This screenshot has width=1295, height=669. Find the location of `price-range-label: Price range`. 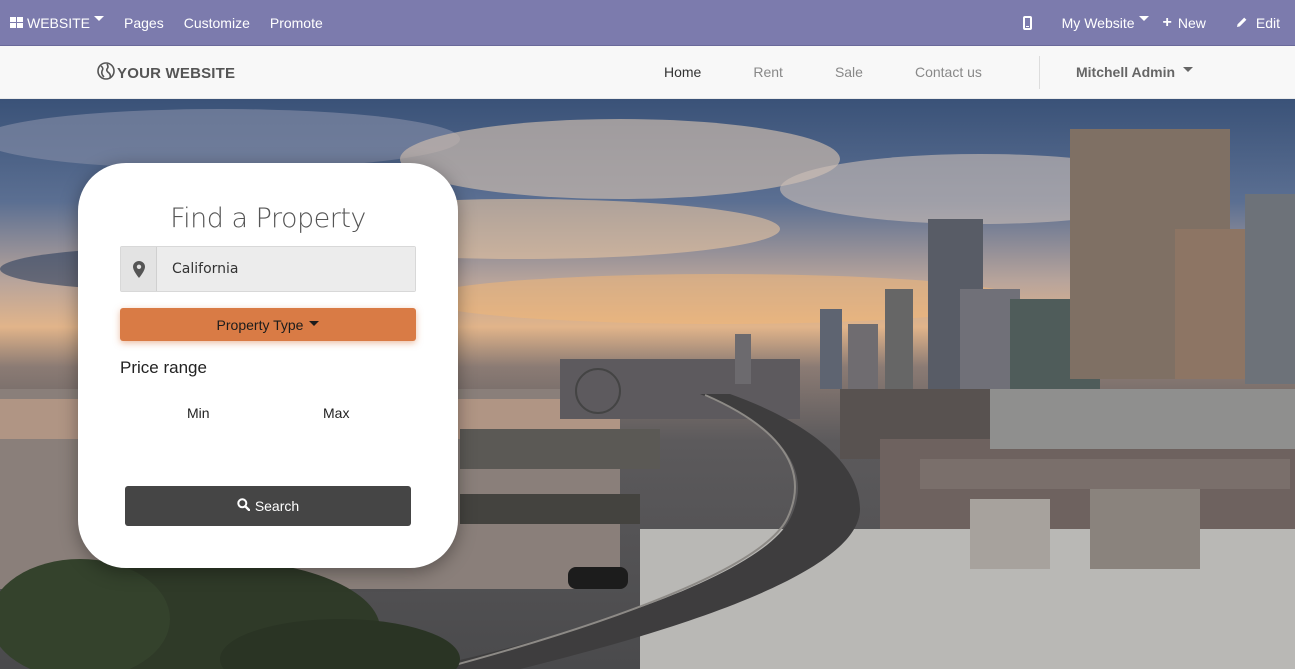

price-range-label: Price range is located at coordinates (163, 367).